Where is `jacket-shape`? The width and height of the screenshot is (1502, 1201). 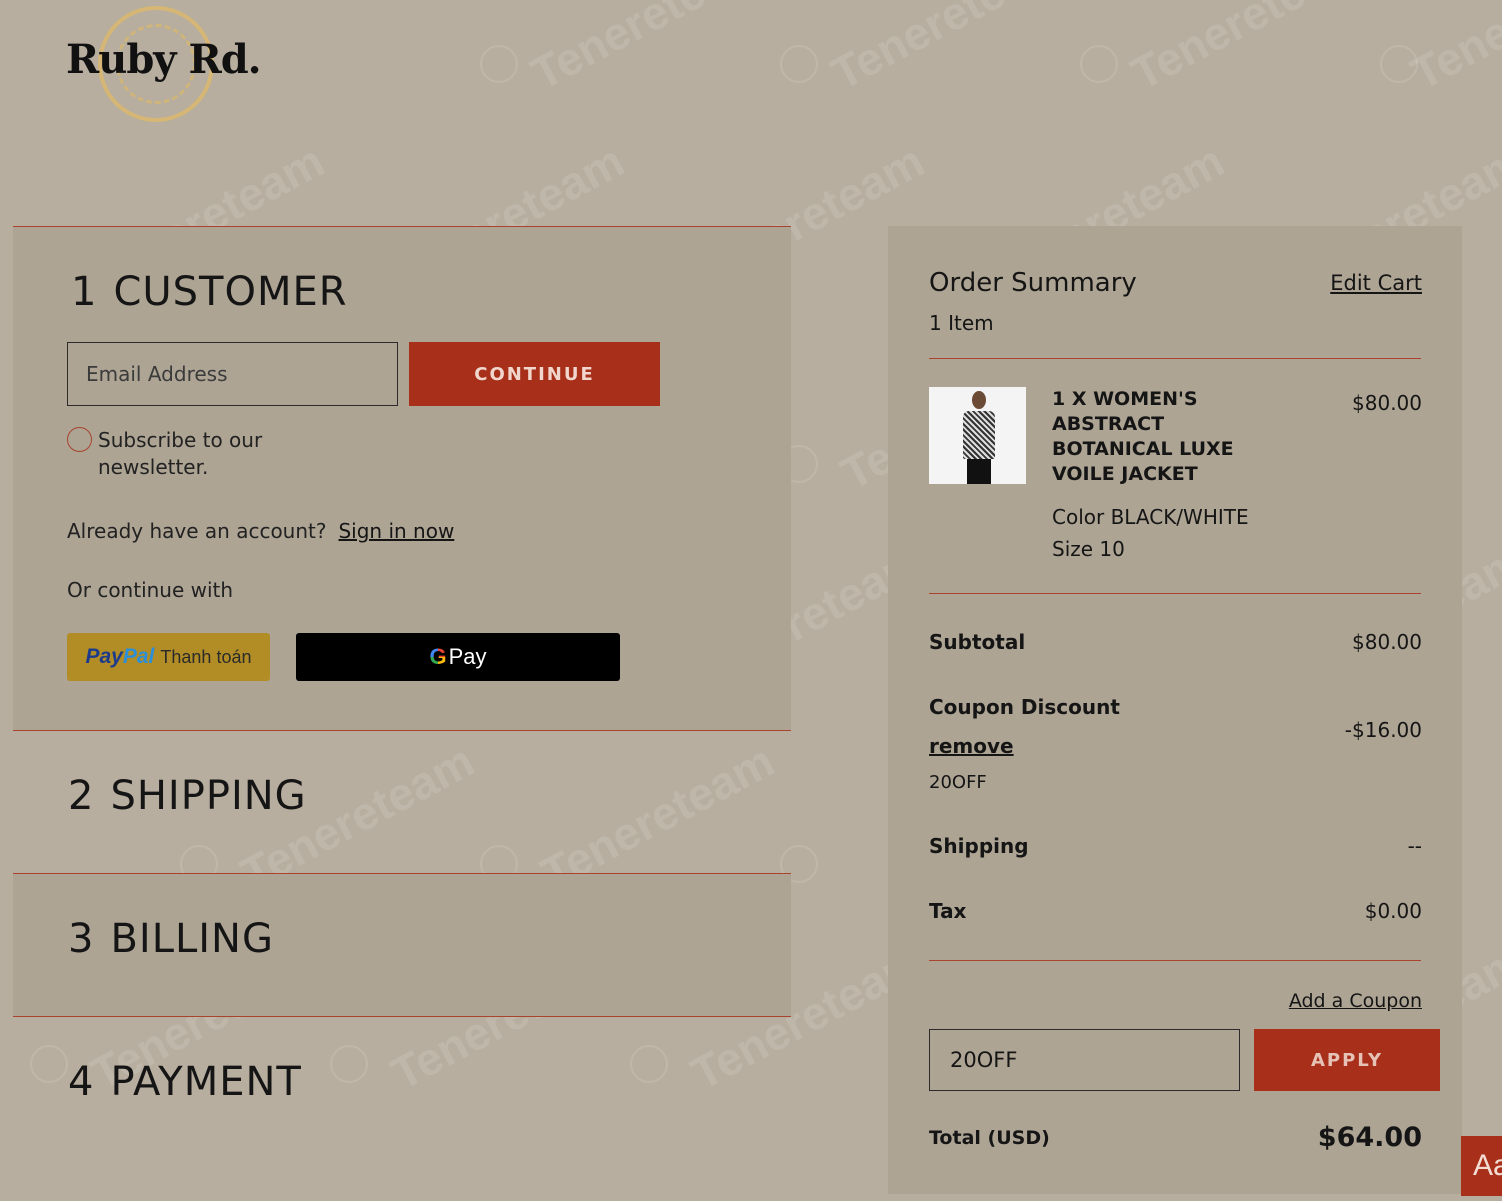 jacket-shape is located at coordinates (979, 435).